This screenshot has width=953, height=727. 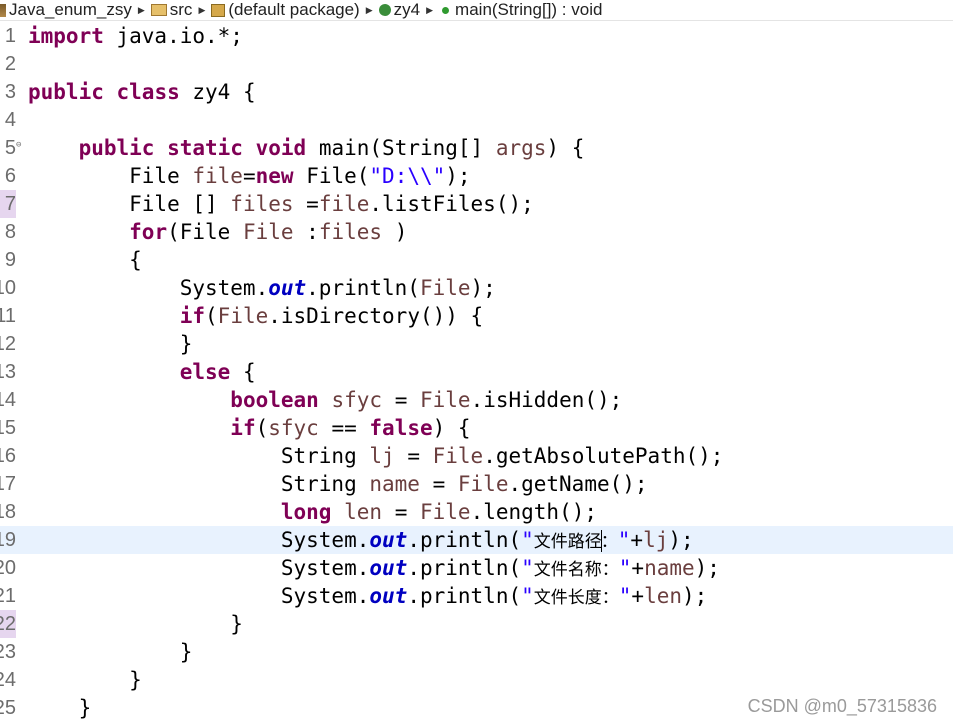 What do you see at coordinates (217, 176) in the screenshot?
I see `code-token: file` at bounding box center [217, 176].